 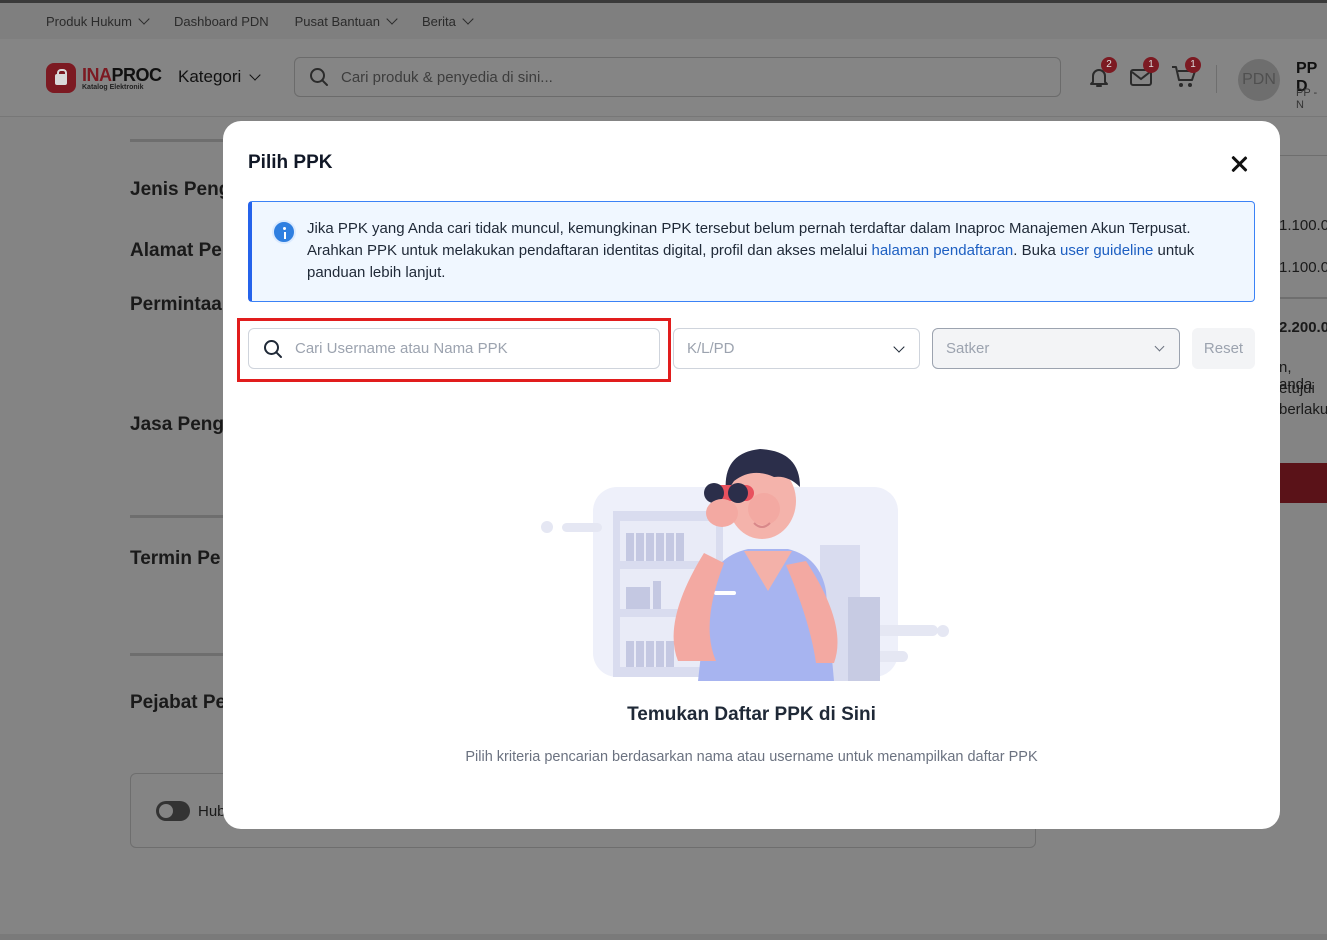 I want to click on cart-icon: 1, so click(x=1186, y=73).